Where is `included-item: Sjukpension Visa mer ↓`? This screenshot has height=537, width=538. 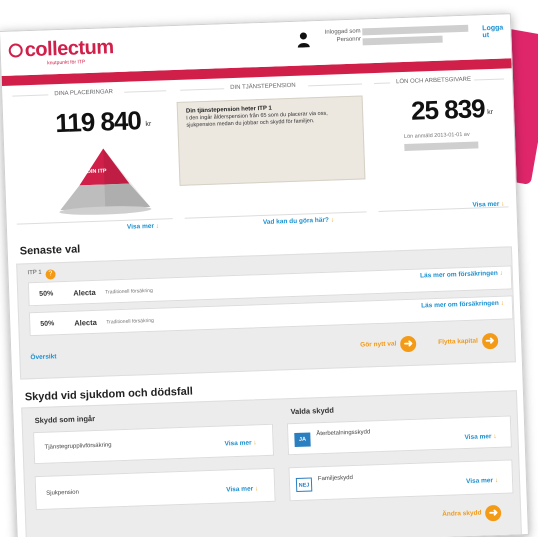 included-item: Sjukpension Visa mer ↓ is located at coordinates (155, 489).